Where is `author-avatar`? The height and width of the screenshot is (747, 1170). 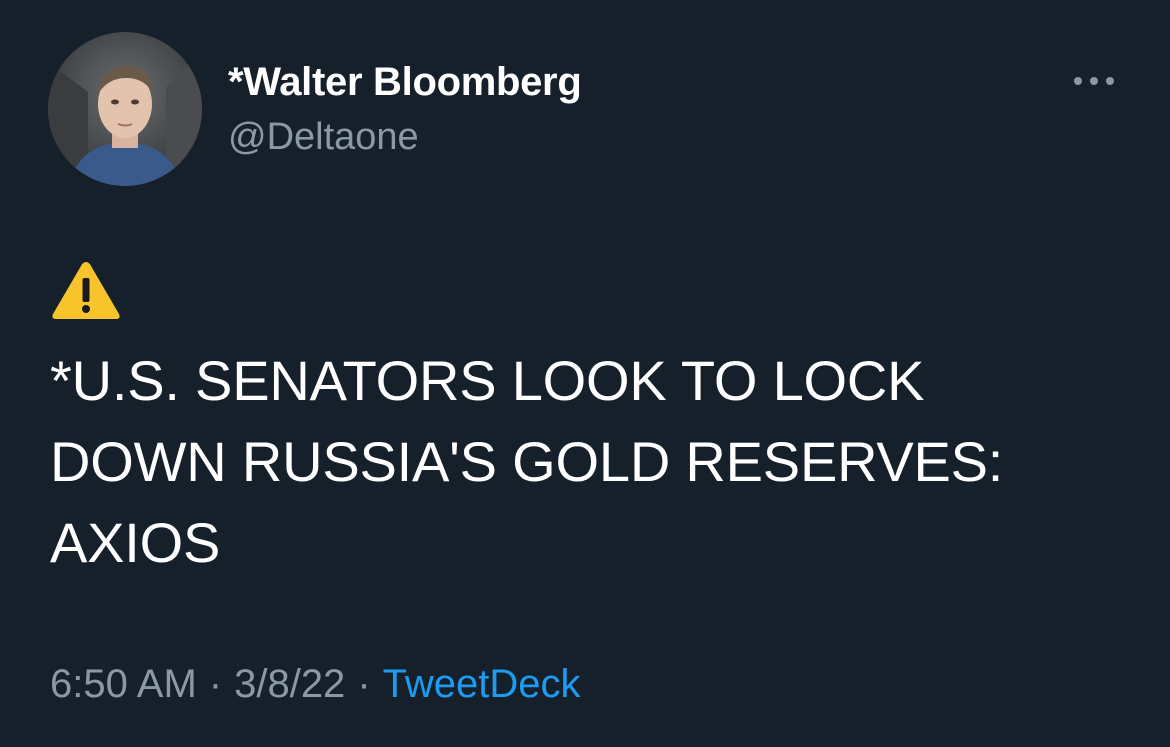 author-avatar is located at coordinates (125, 109).